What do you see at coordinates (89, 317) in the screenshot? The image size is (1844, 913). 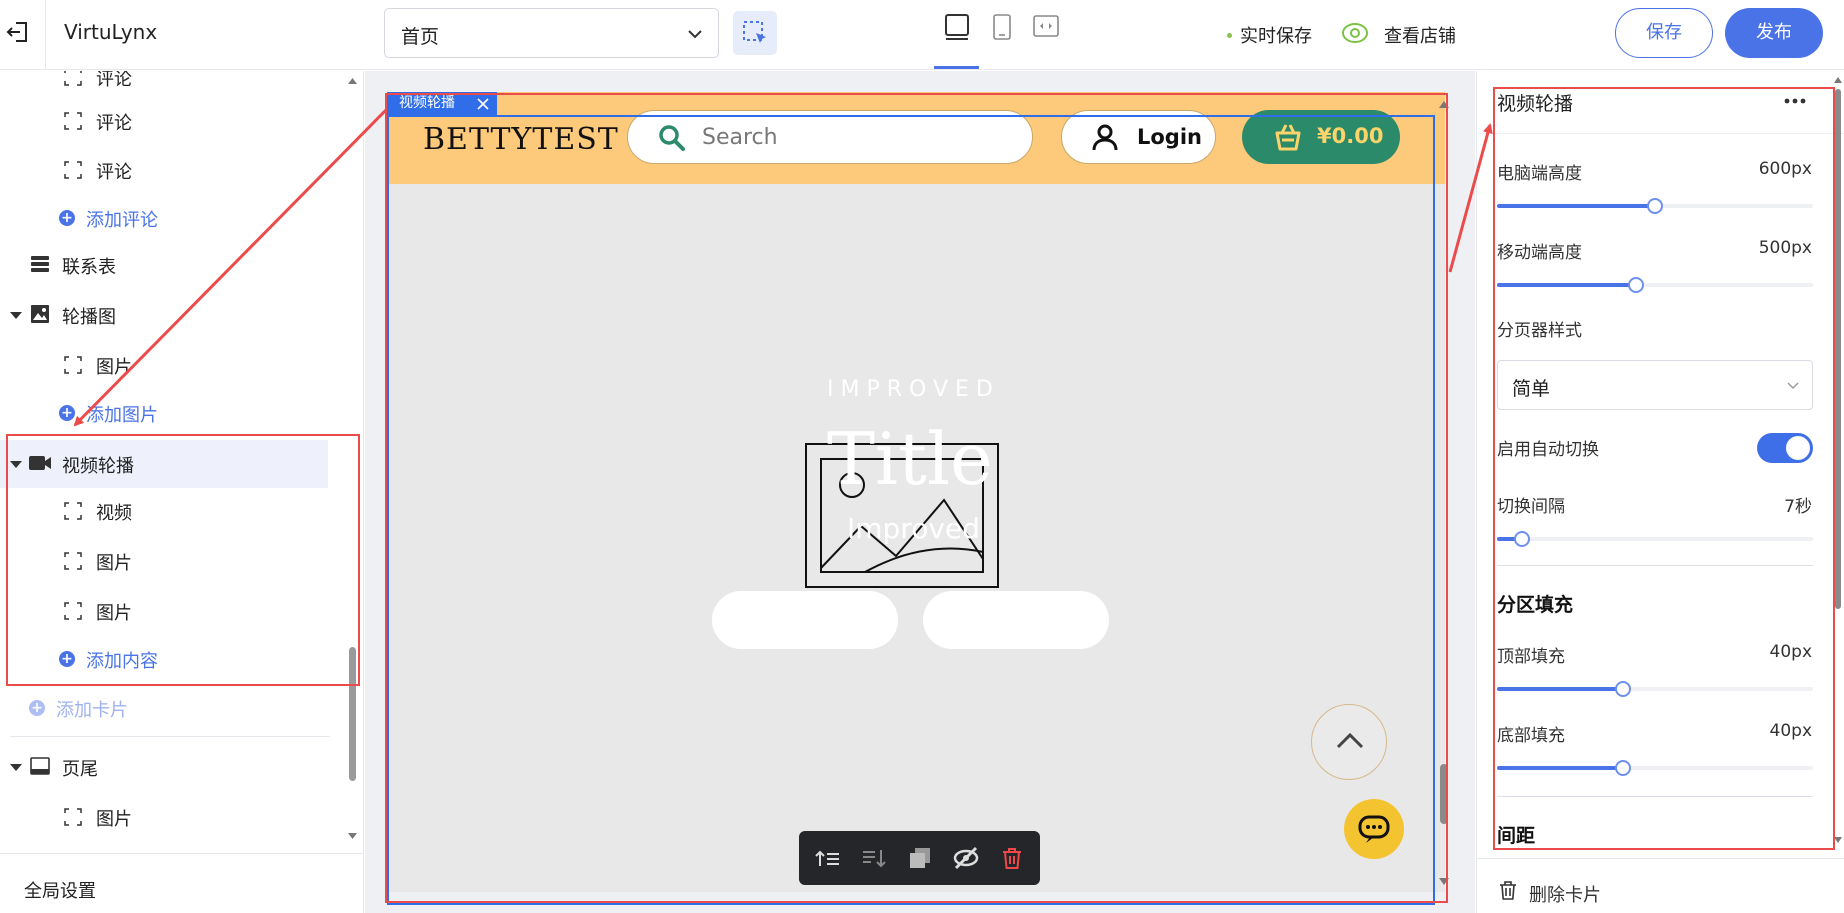 I see `tree-item-label: 轮播图` at bounding box center [89, 317].